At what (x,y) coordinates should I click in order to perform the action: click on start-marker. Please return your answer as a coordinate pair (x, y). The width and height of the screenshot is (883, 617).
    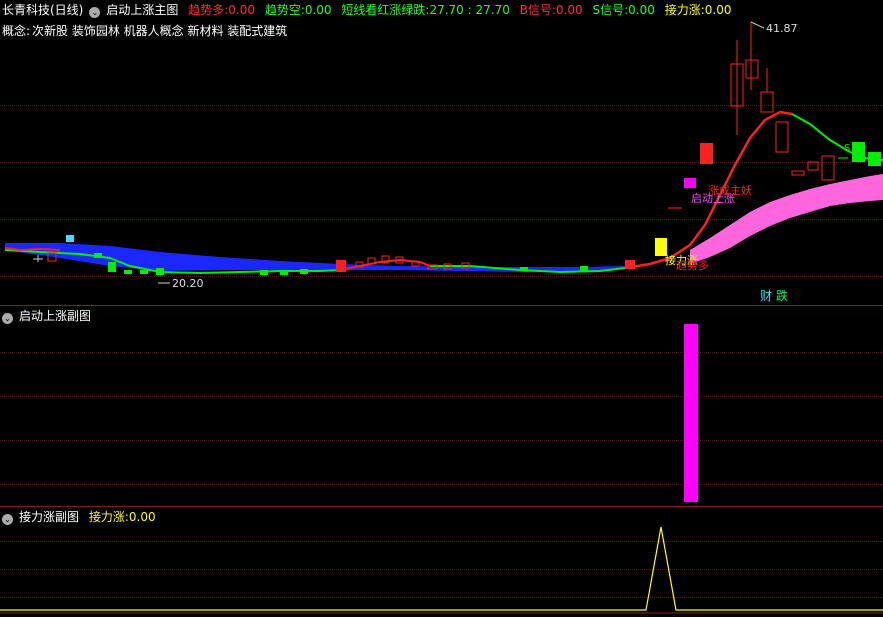
    Looking at the image, I should click on (690, 183).